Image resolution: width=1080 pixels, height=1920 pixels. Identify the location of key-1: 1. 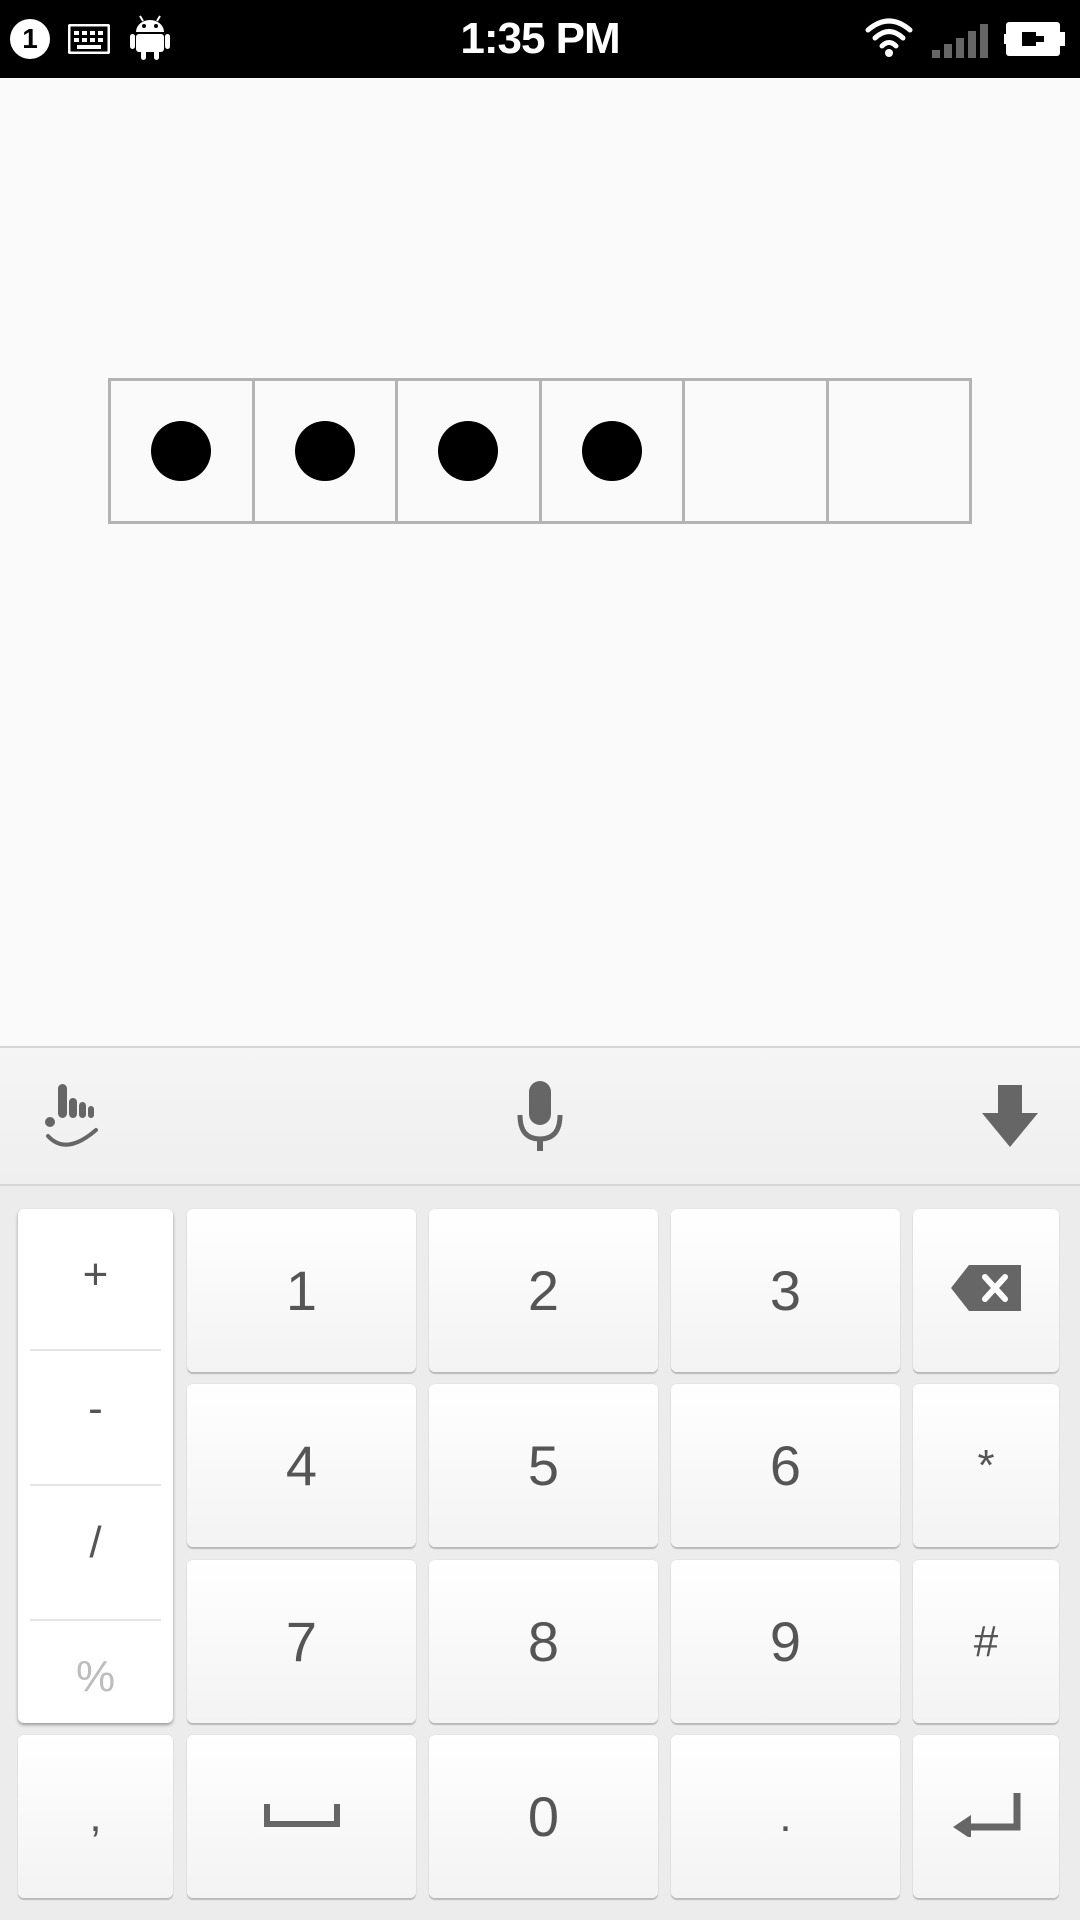
(301, 1290).